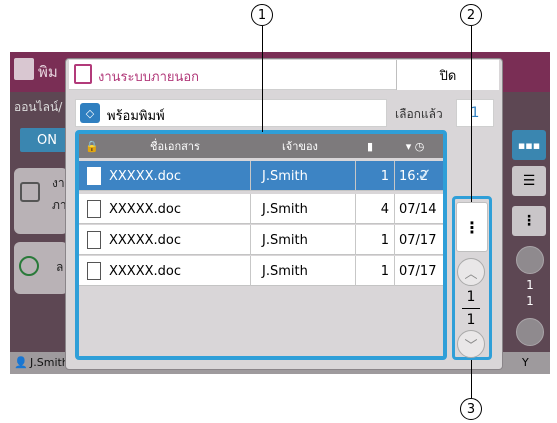  What do you see at coordinates (370, 146) in the screenshot?
I see `copies-icon: ▮` at bounding box center [370, 146].